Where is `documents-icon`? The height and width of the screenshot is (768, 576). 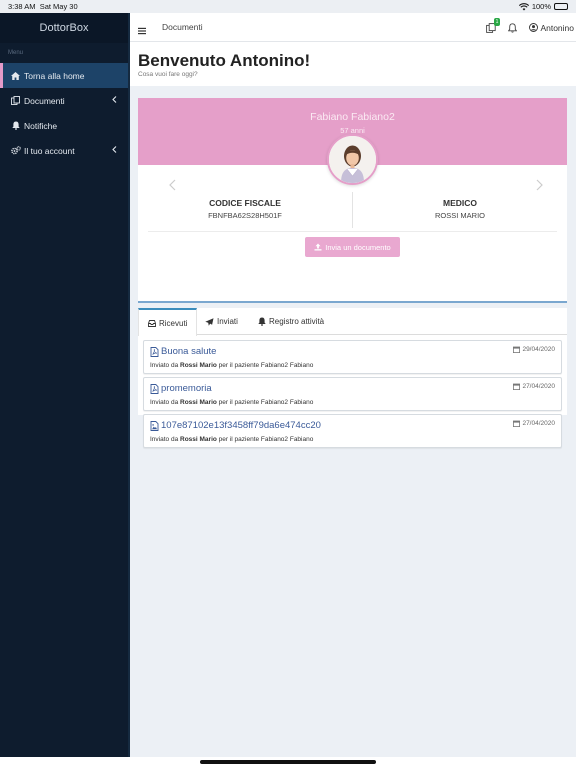
documents-icon is located at coordinates (15, 100).